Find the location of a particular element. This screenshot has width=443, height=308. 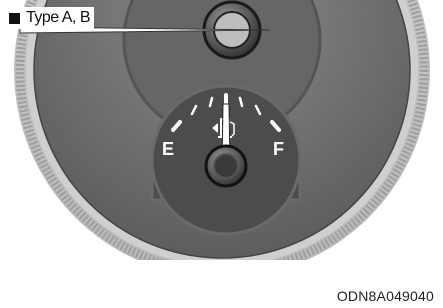

type-label: Type A, B is located at coordinates (50, 18).